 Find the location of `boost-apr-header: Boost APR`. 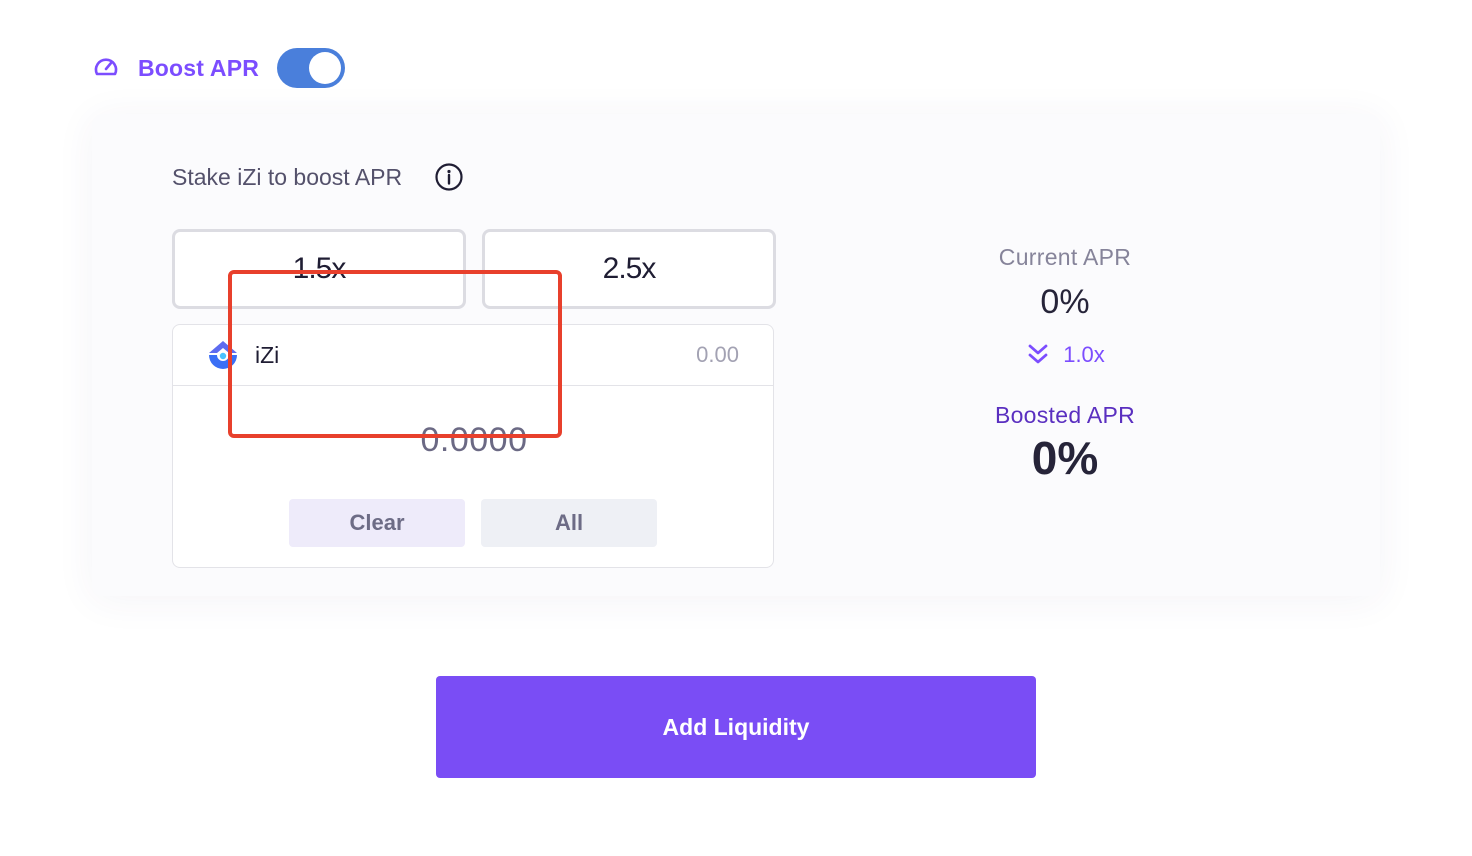

boost-apr-header: Boost APR is located at coordinates (219, 68).